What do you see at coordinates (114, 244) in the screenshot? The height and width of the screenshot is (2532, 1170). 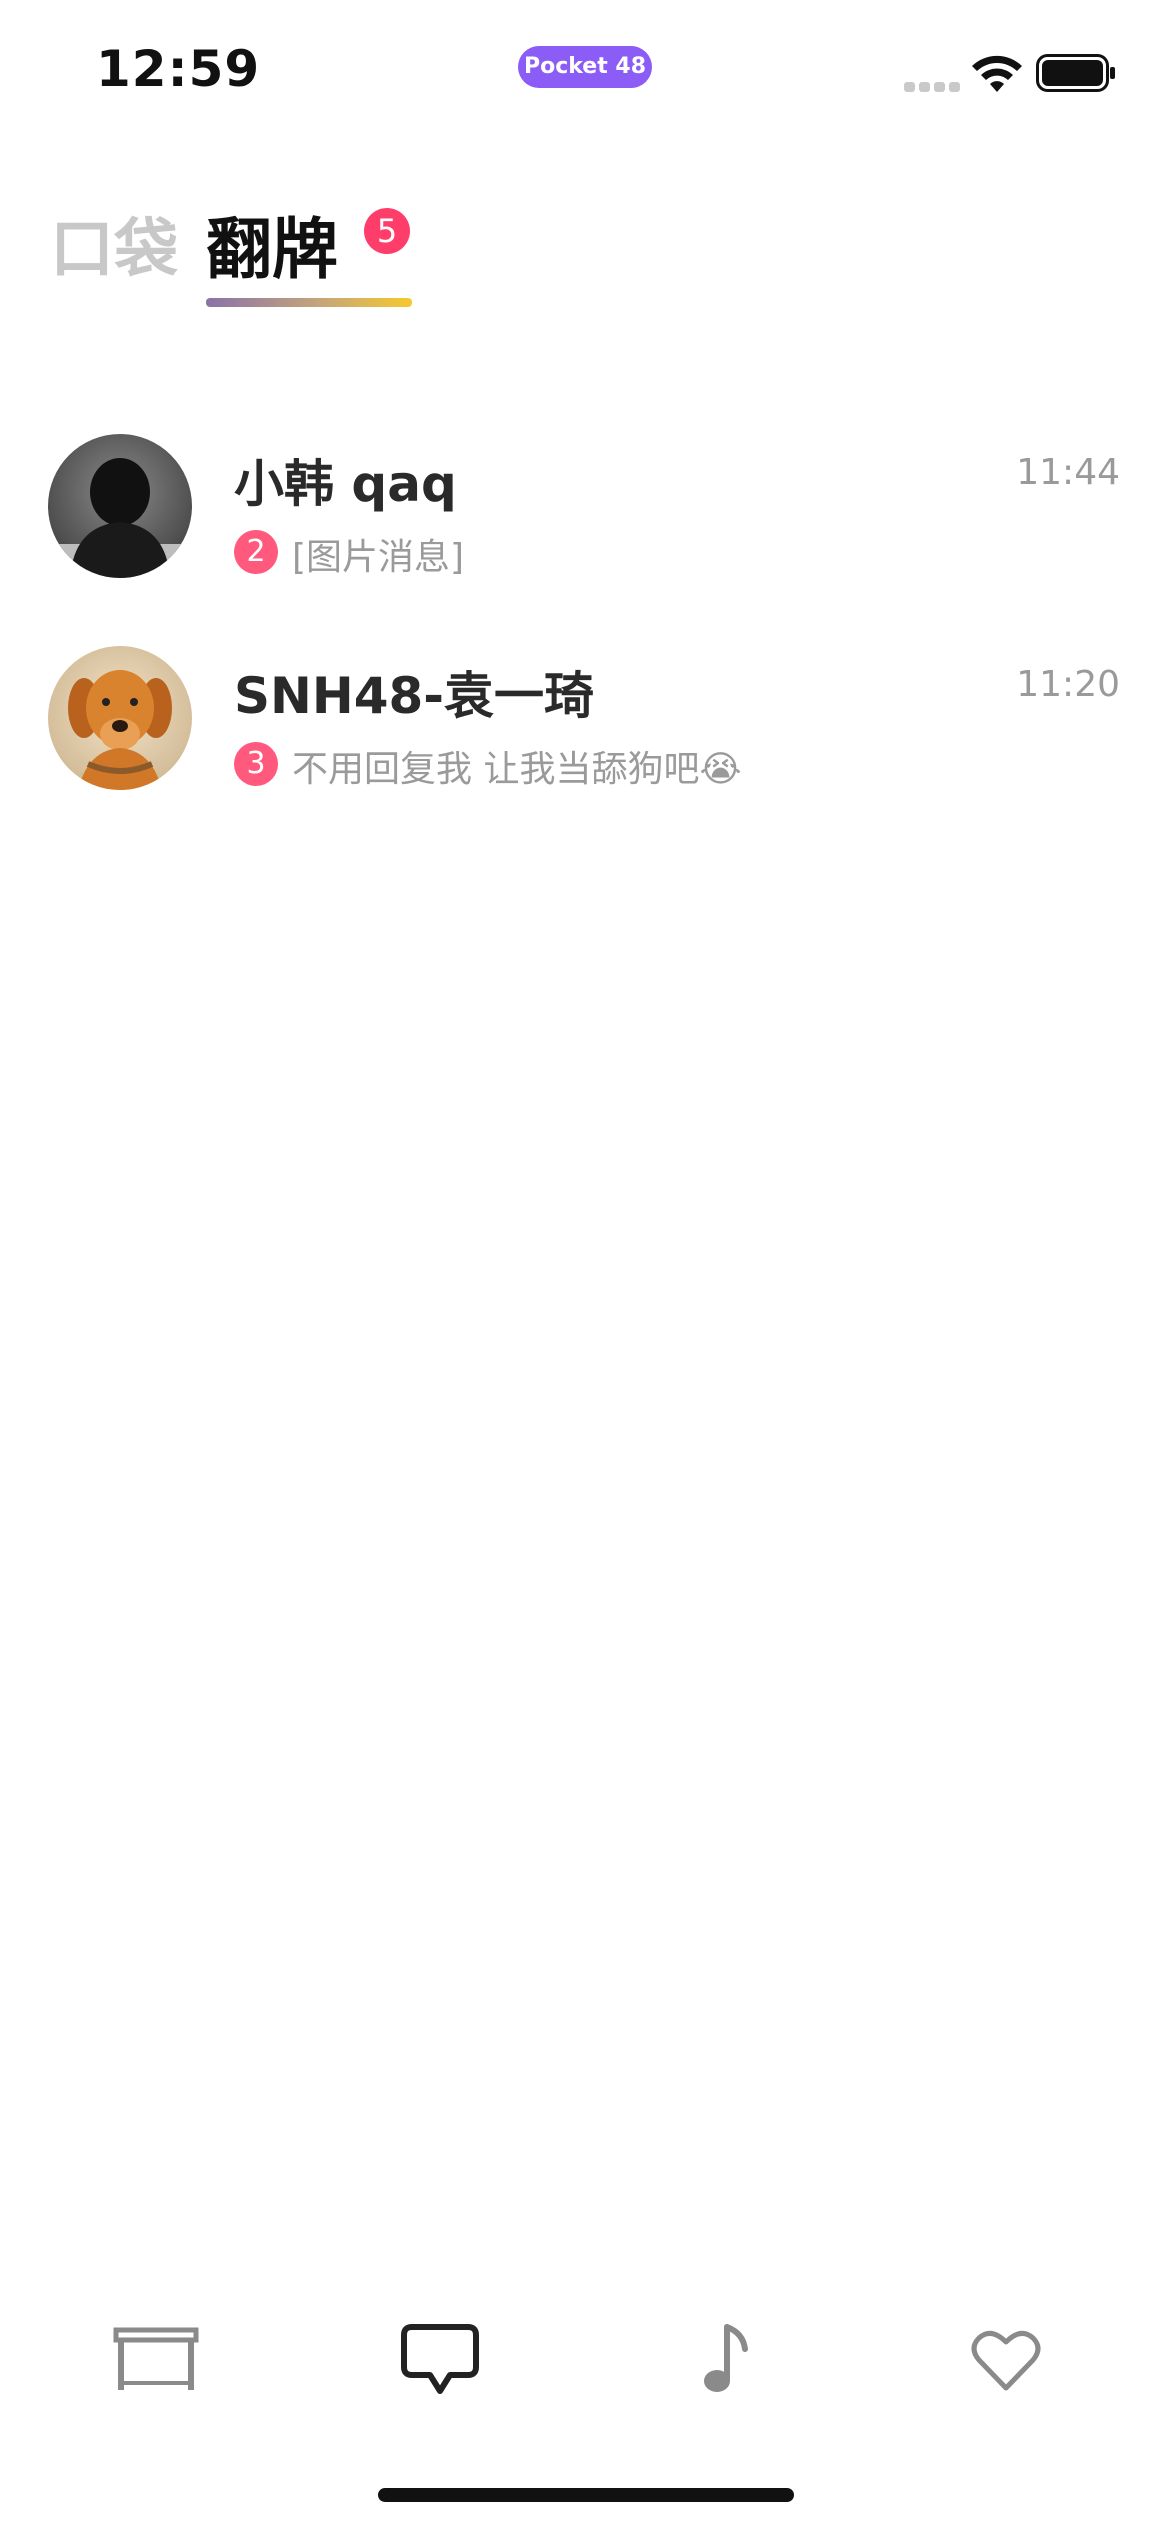 I see `tab-pocket: 口袋` at bounding box center [114, 244].